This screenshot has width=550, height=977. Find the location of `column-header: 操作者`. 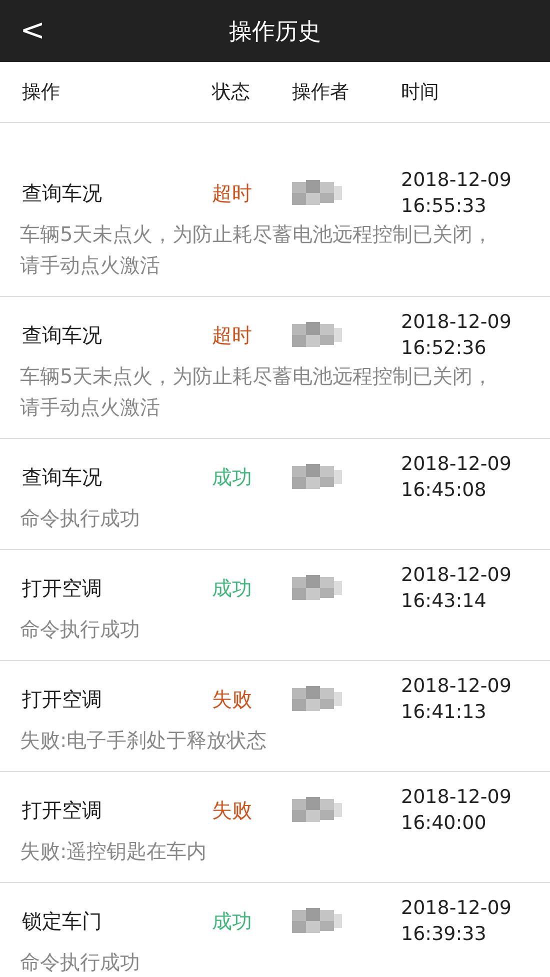

column-header: 操作者 is located at coordinates (320, 92).